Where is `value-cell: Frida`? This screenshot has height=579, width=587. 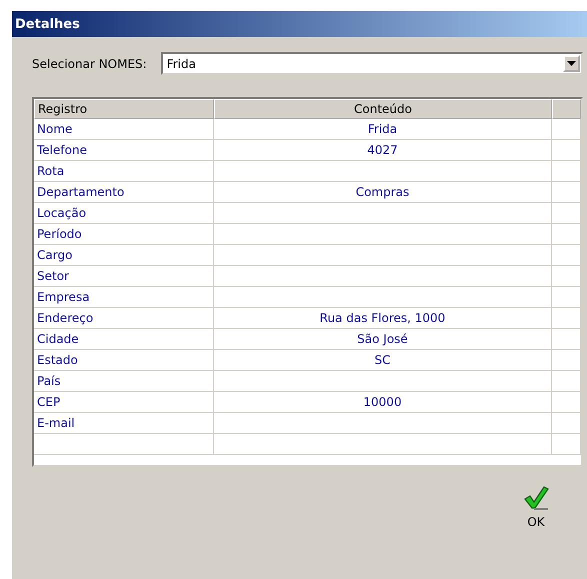 value-cell: Frida is located at coordinates (383, 129).